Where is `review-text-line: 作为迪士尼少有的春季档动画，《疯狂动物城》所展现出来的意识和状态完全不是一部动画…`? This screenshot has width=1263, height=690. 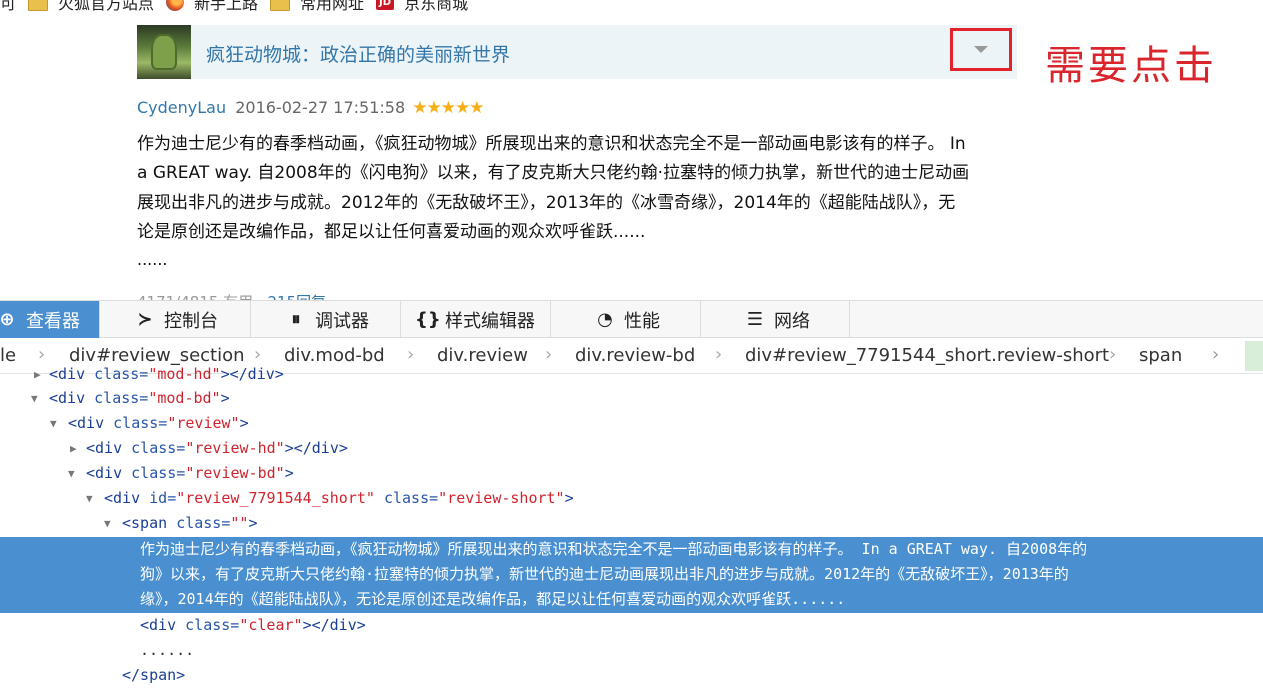 review-text-line: 作为迪士尼少有的春季档动画，《疯狂动物城》所展现出来的意识和状态完全不是一部动画… is located at coordinates (551, 144).